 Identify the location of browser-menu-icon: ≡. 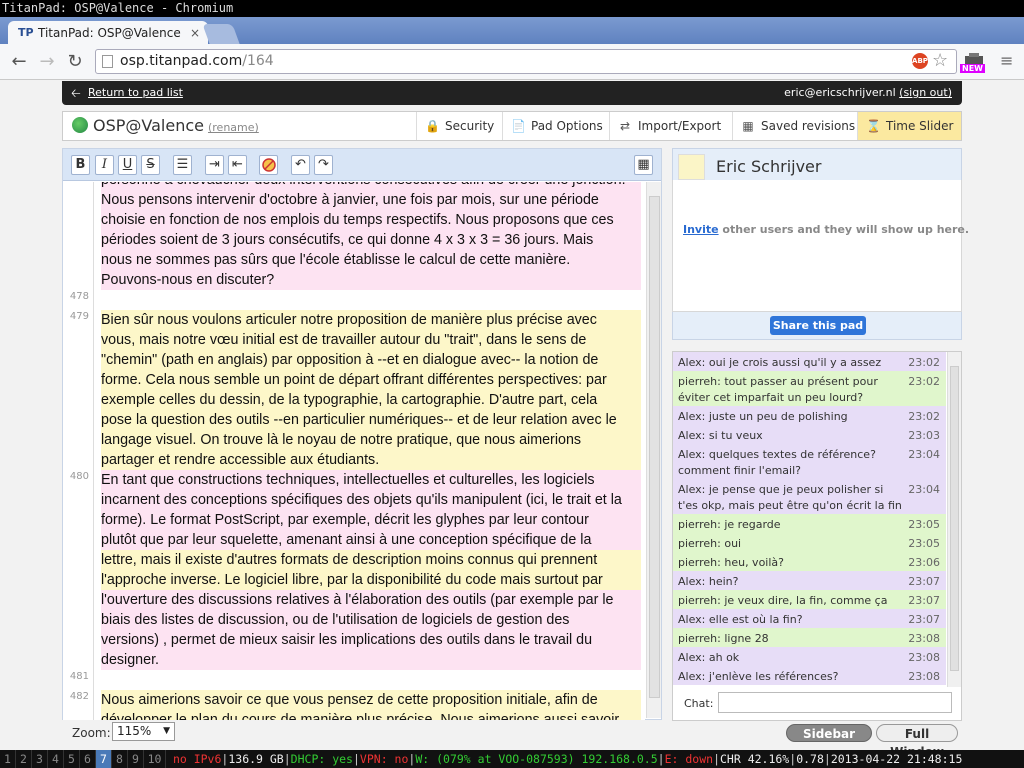
(1007, 61).